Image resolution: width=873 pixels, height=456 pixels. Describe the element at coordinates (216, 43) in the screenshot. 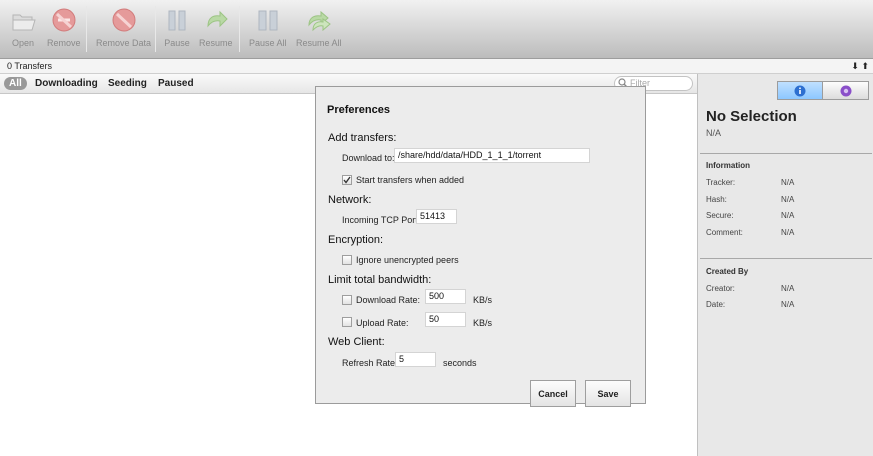

I see `resume-label: Resume` at that location.